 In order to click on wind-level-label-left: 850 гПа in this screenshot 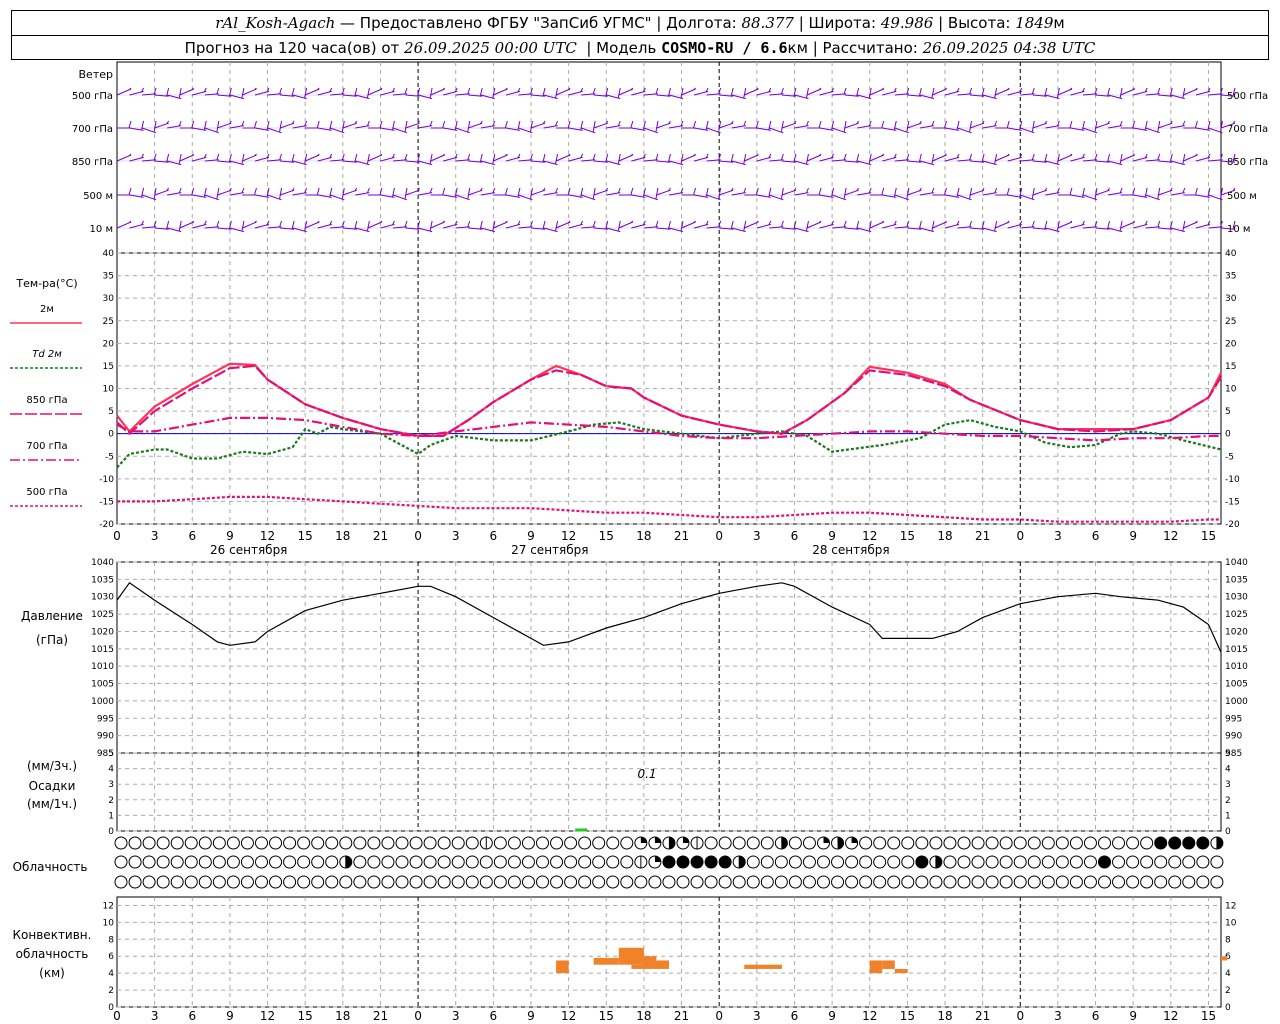, I will do `click(92, 162)`.